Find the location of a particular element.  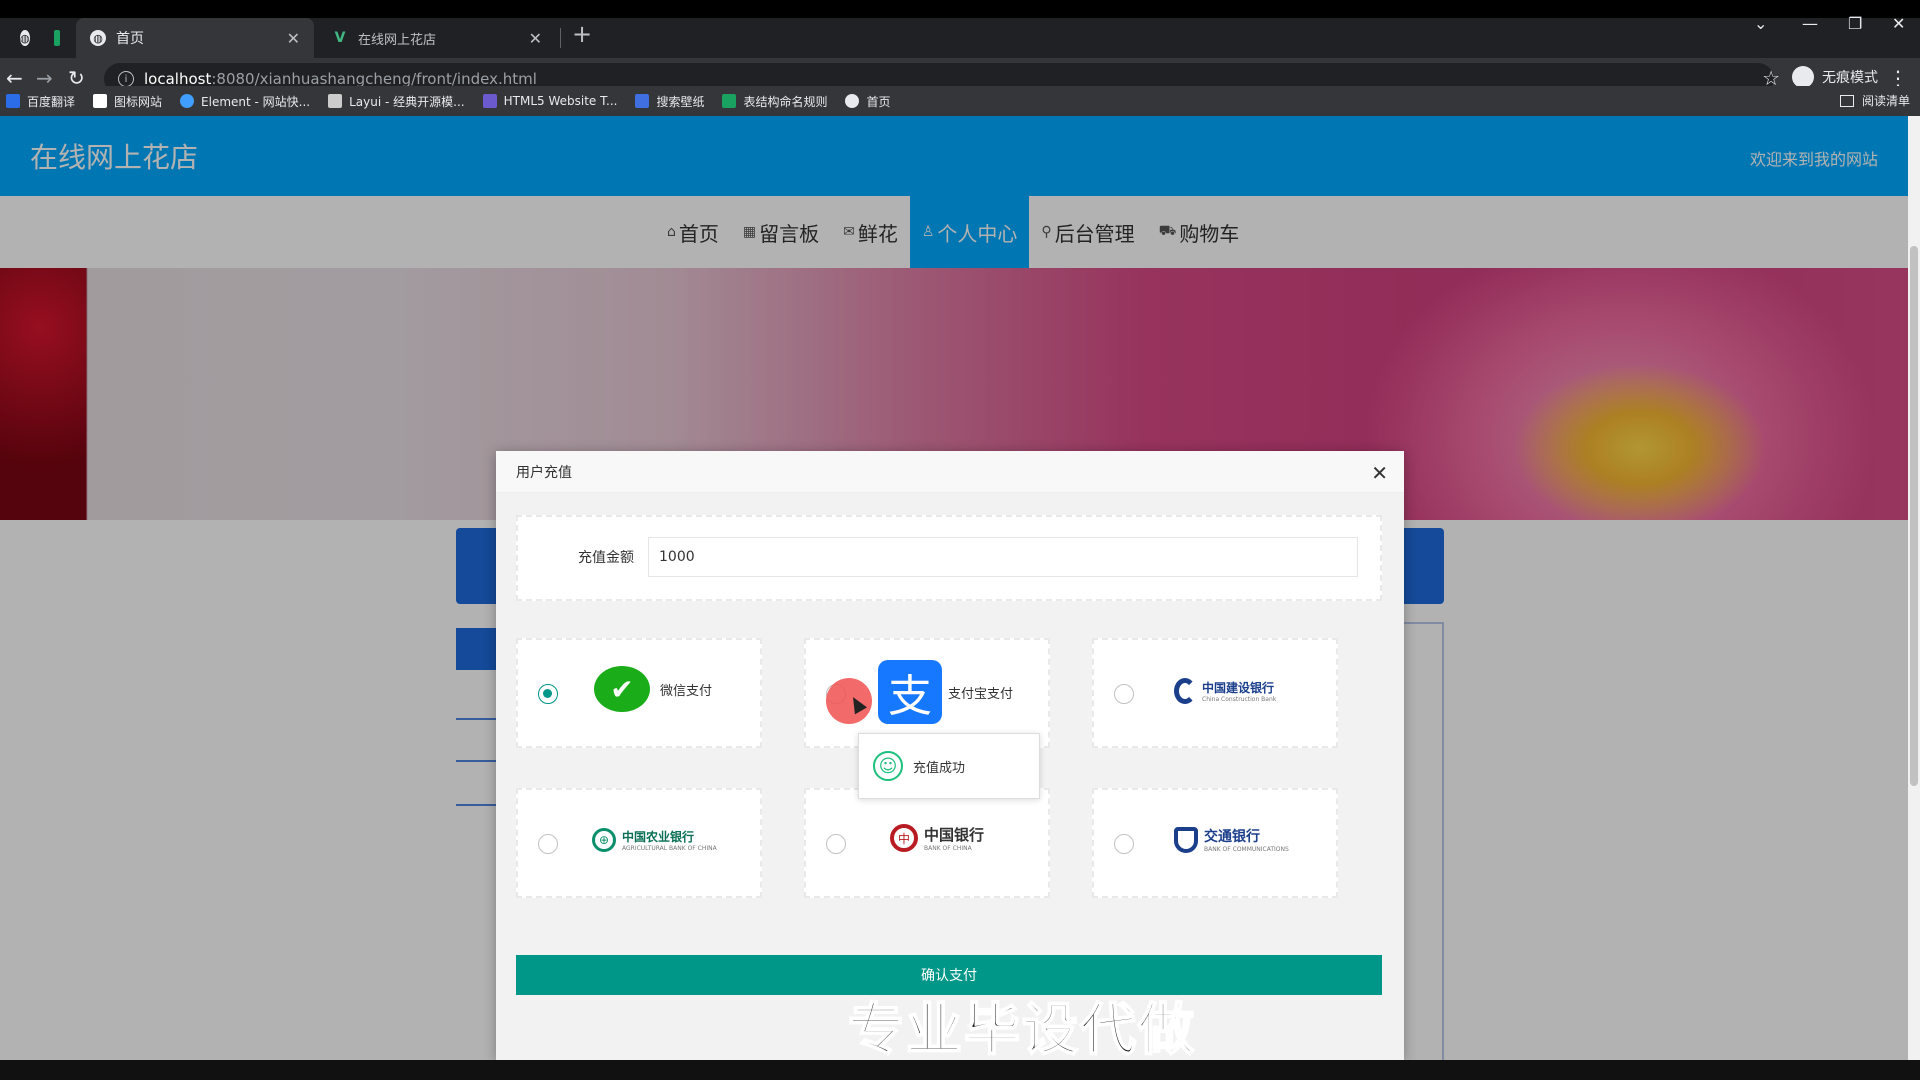

radio-bocom is located at coordinates (1124, 844).